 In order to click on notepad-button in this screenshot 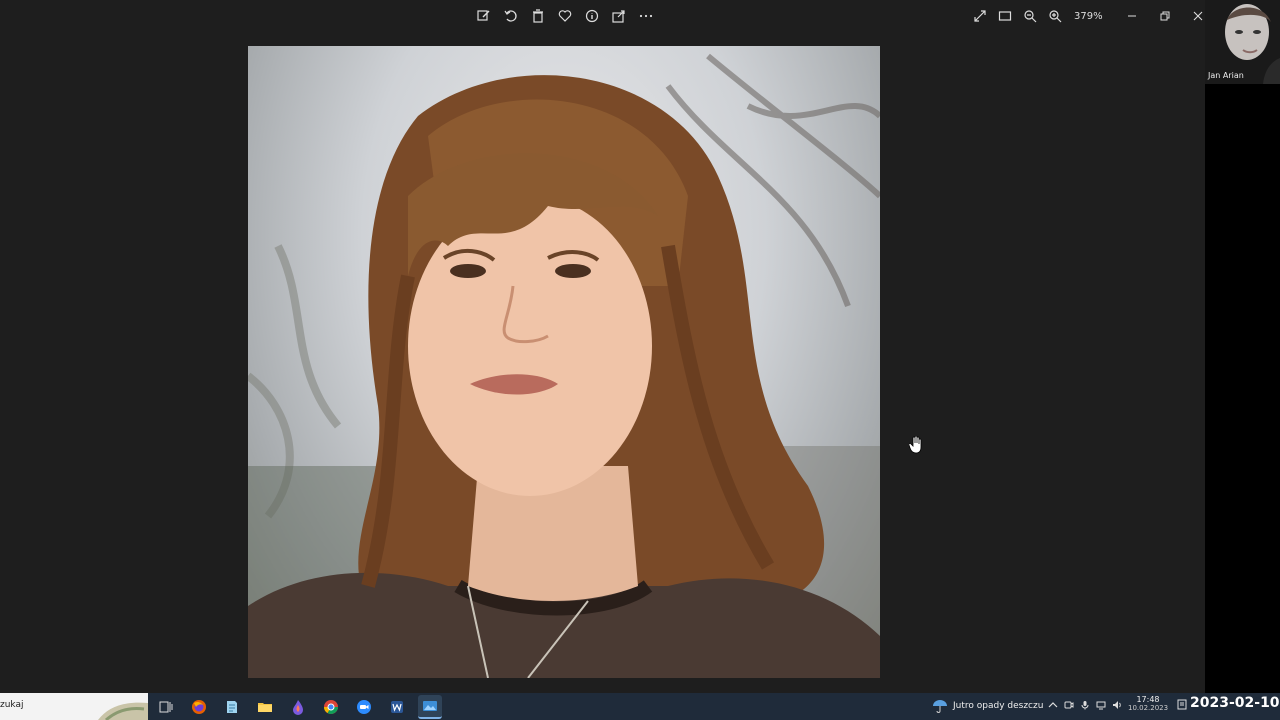, I will do `click(232, 707)`.